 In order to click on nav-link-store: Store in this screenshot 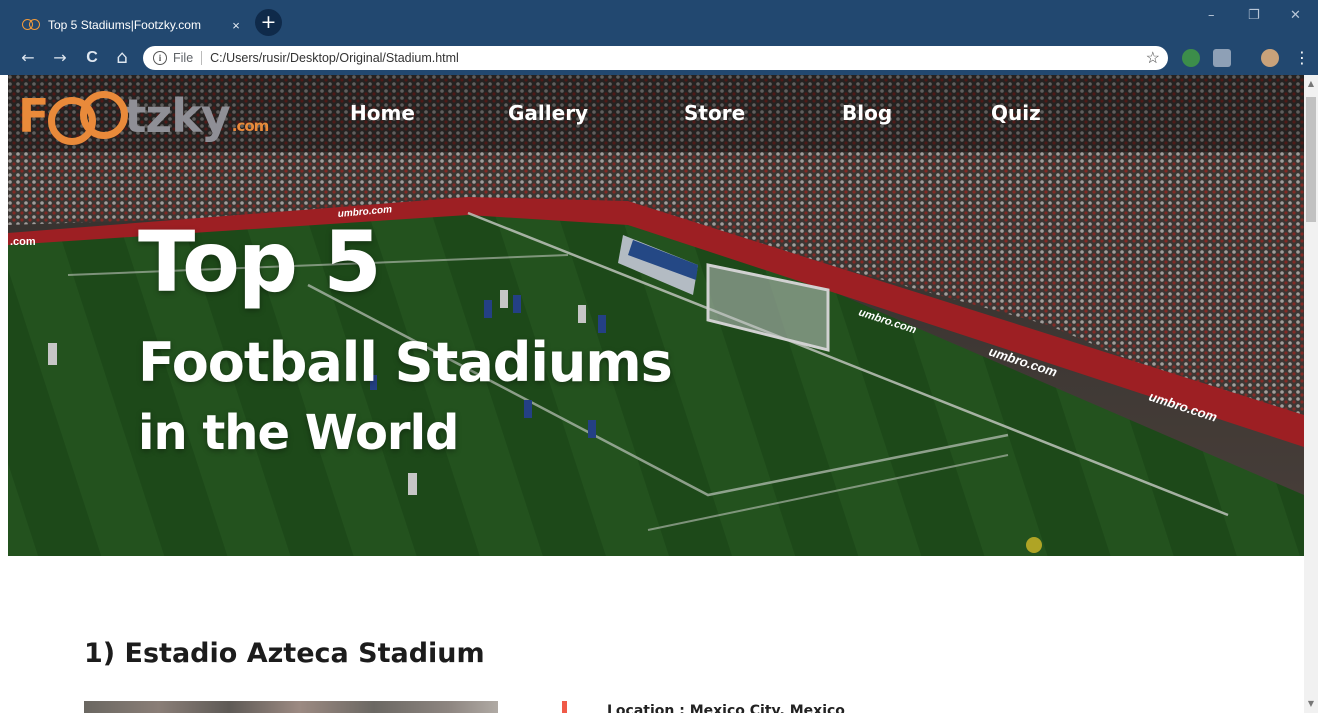, I will do `click(714, 113)`.